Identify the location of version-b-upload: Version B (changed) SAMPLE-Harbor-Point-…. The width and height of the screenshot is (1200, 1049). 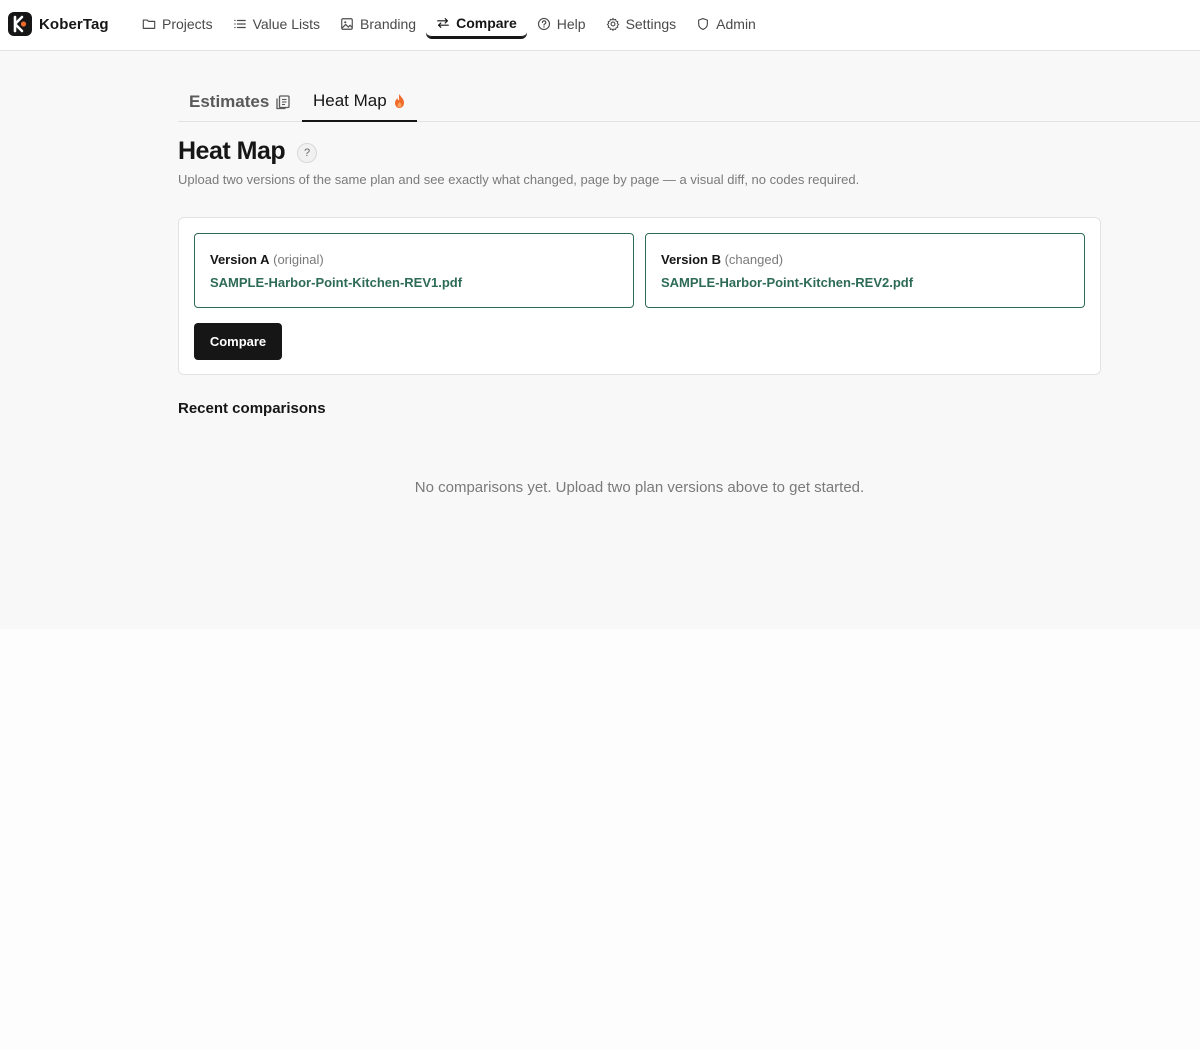
(865, 270).